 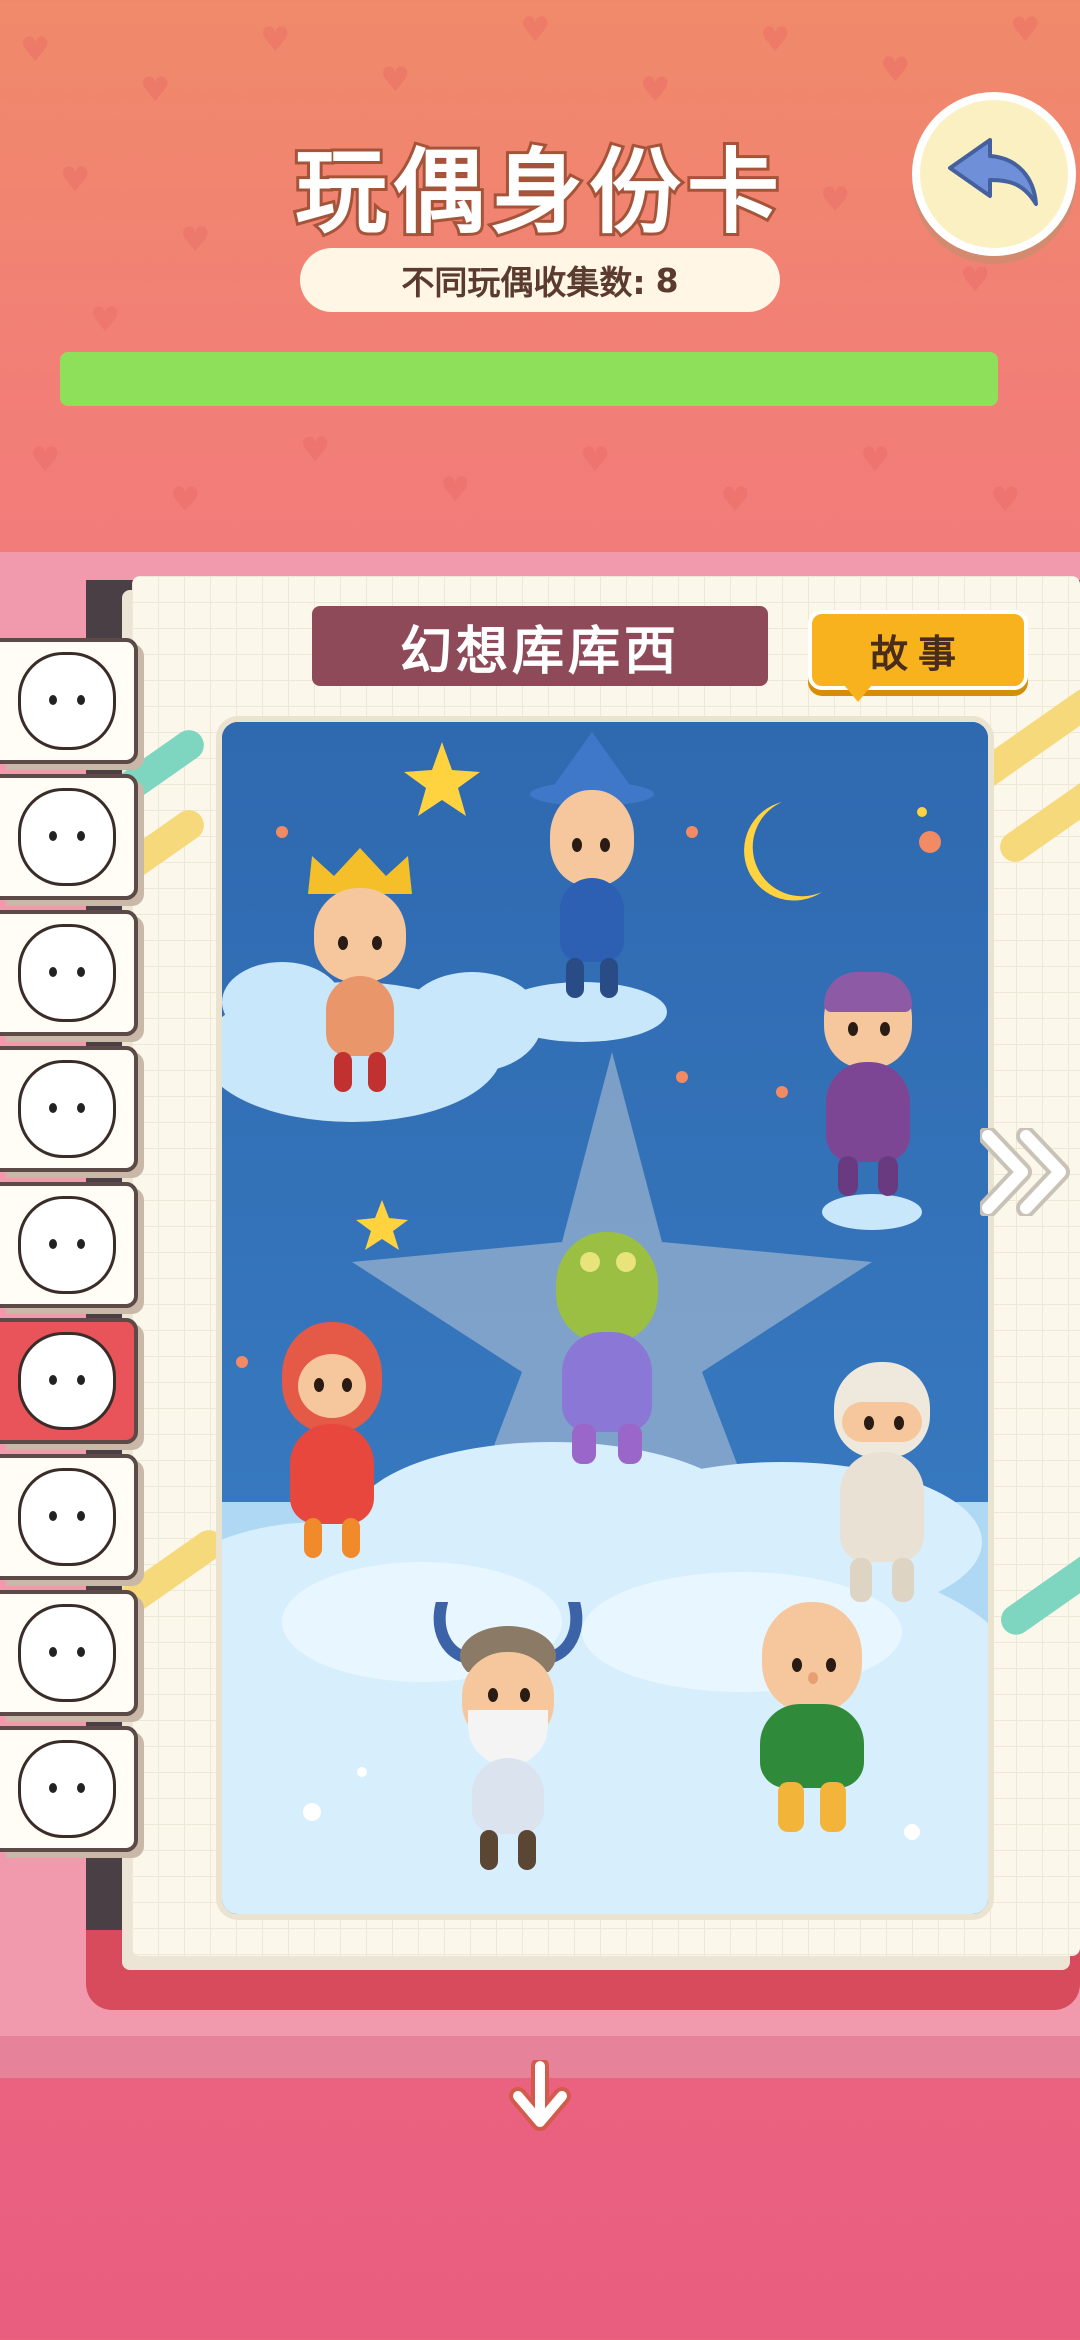 I want to click on tab-bunny, so click(x=69, y=1789).